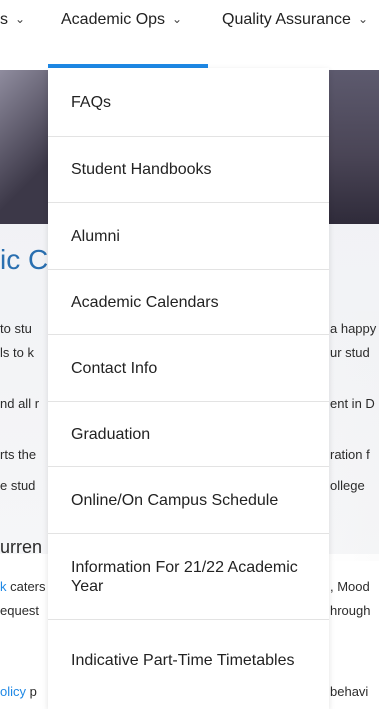 This screenshot has width=379, height=709. What do you see at coordinates (188, 500) in the screenshot?
I see `menu-item-online-on-campus-schedule: Online/On Campus Schedule` at bounding box center [188, 500].